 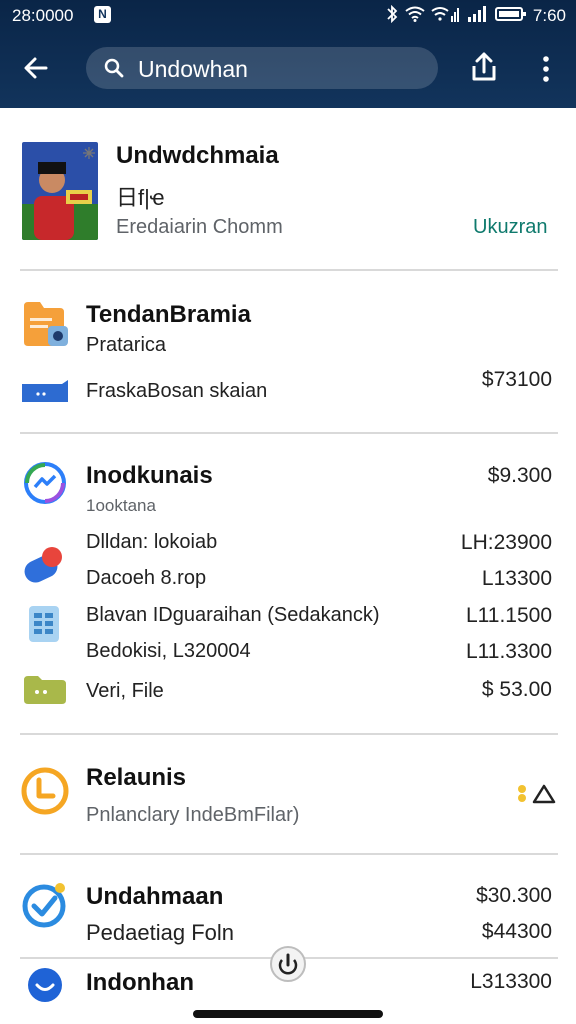 I want to click on share-button, so click(x=484, y=67).